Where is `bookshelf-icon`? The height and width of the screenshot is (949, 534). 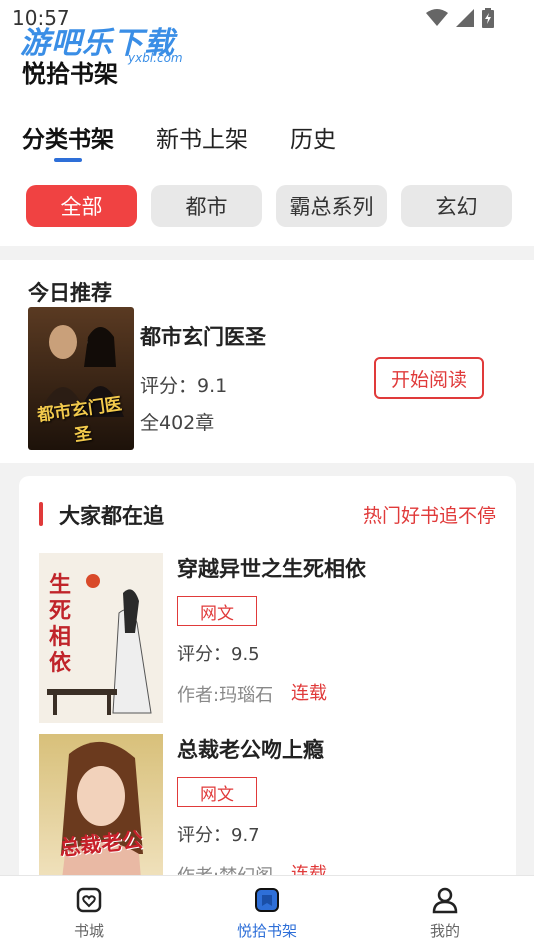 bookshelf-icon is located at coordinates (267, 900).